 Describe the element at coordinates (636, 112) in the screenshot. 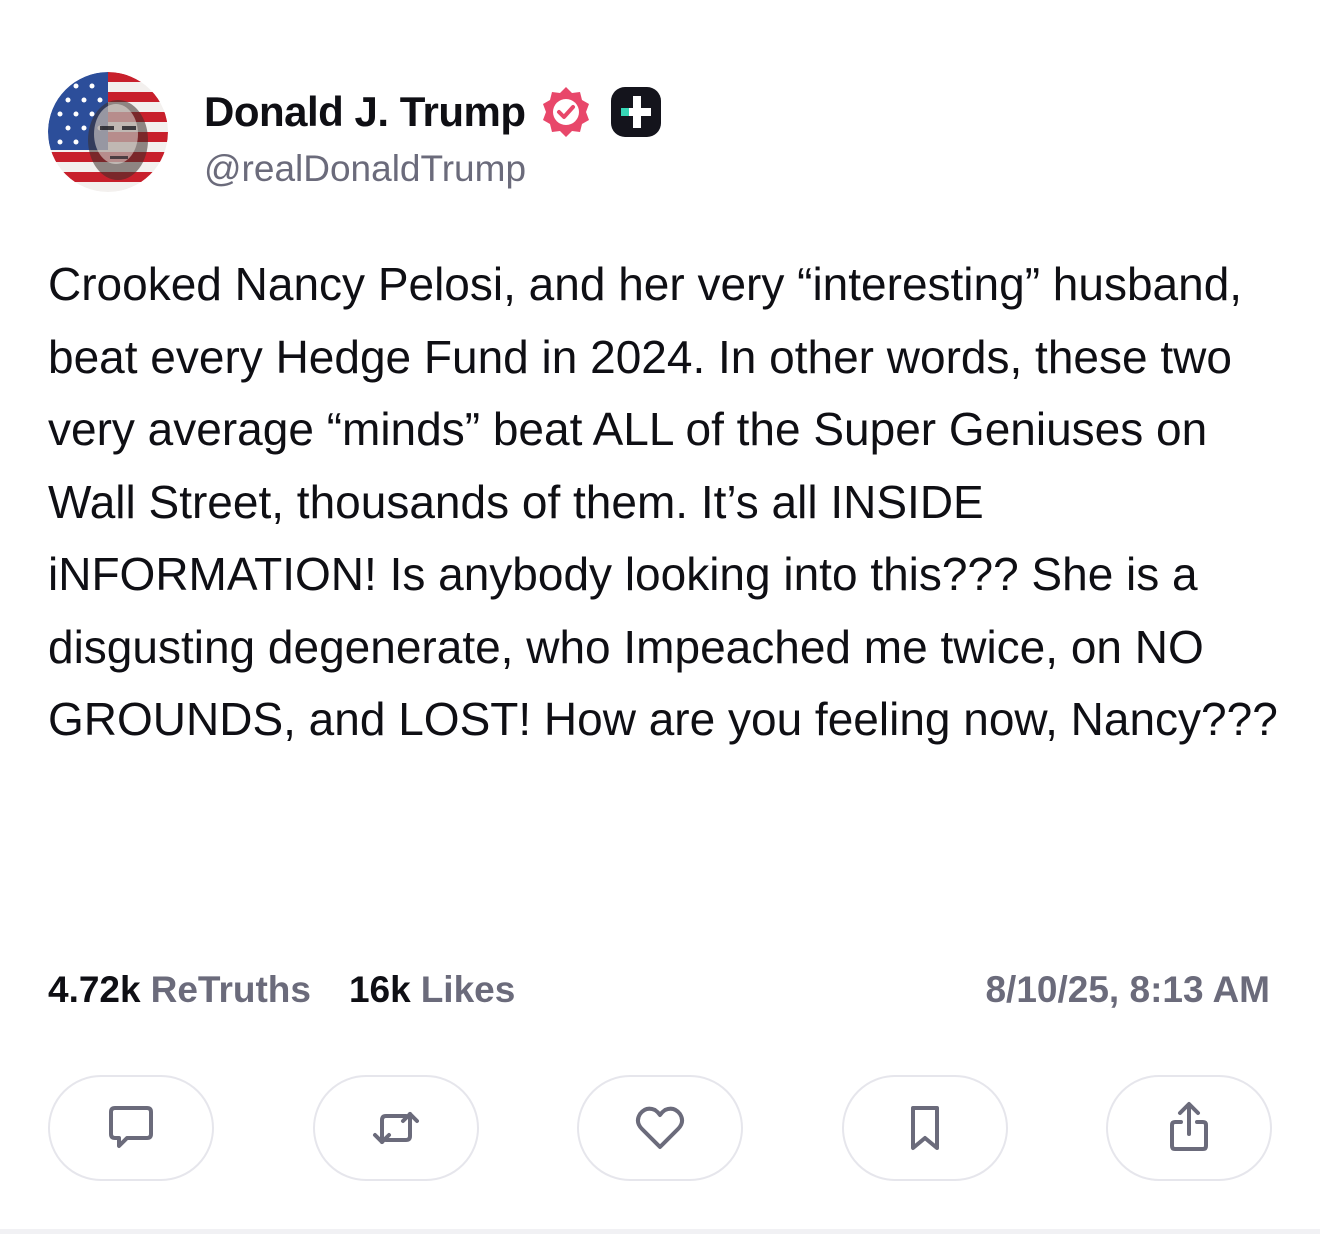

I see `plus-badge-icon` at that location.